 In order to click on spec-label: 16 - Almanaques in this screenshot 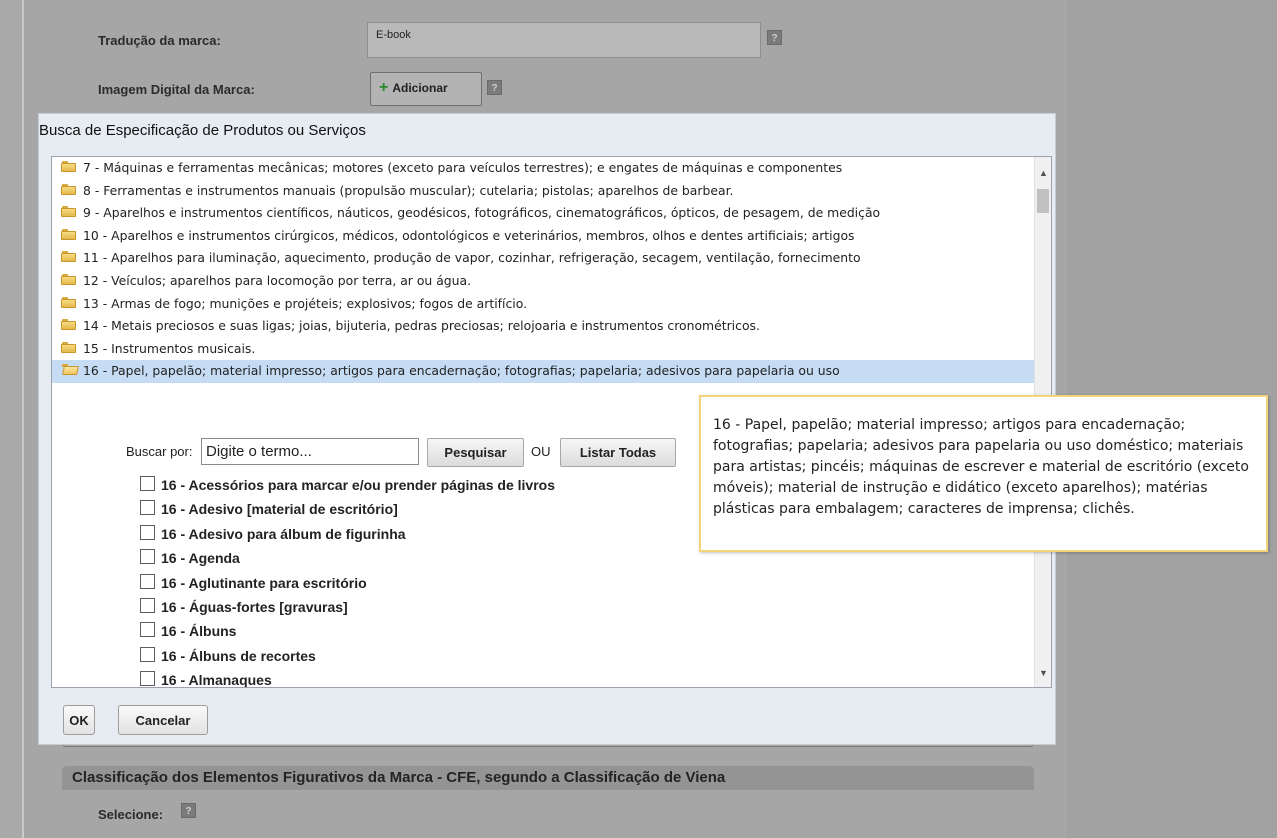, I will do `click(216, 680)`.